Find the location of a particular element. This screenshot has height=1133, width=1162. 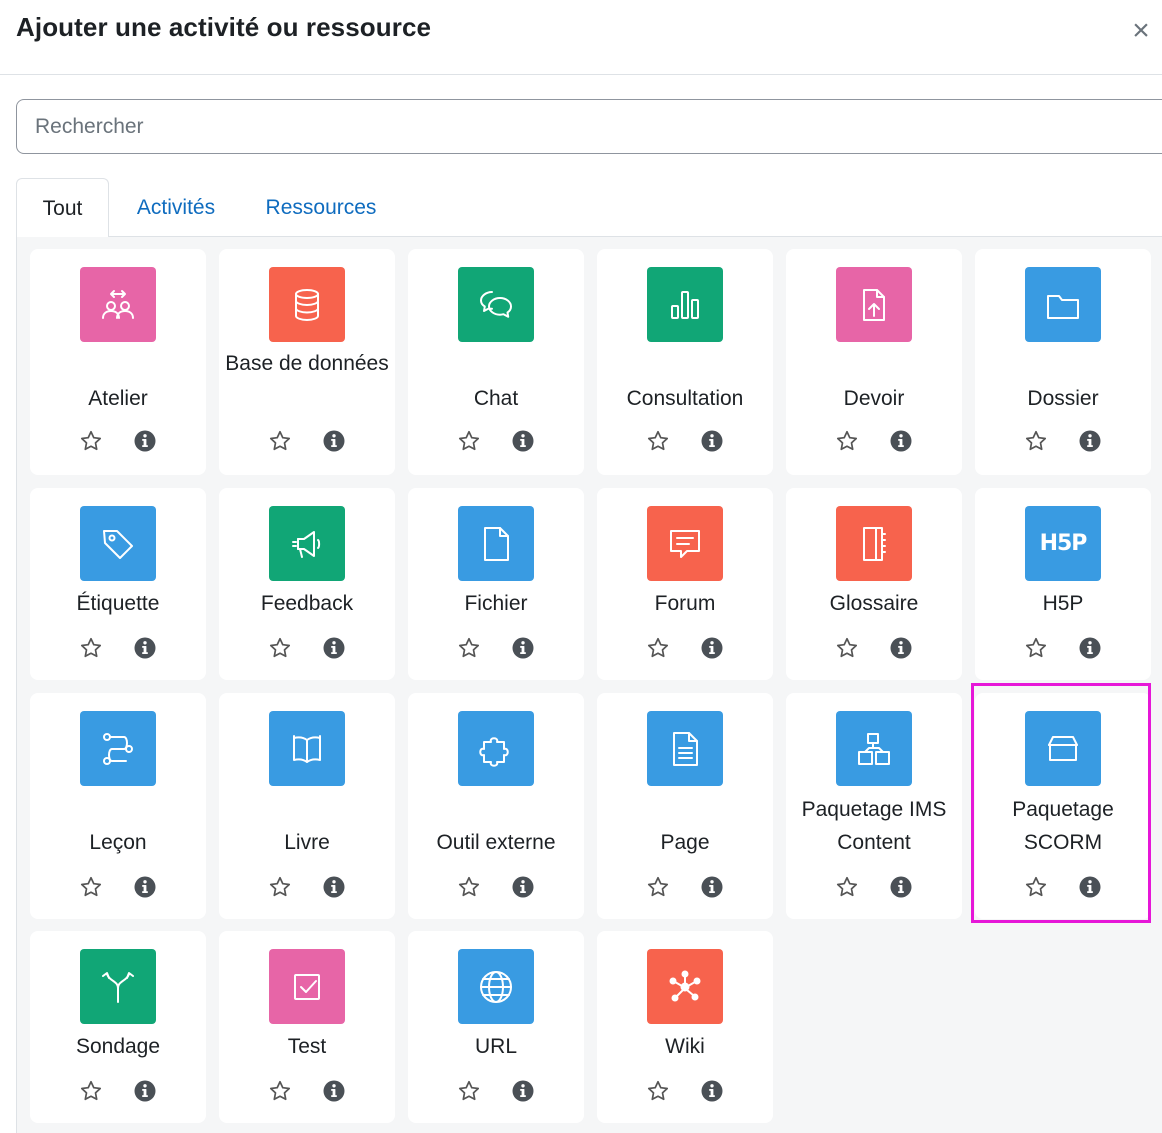

globe-icon is located at coordinates (496, 986).